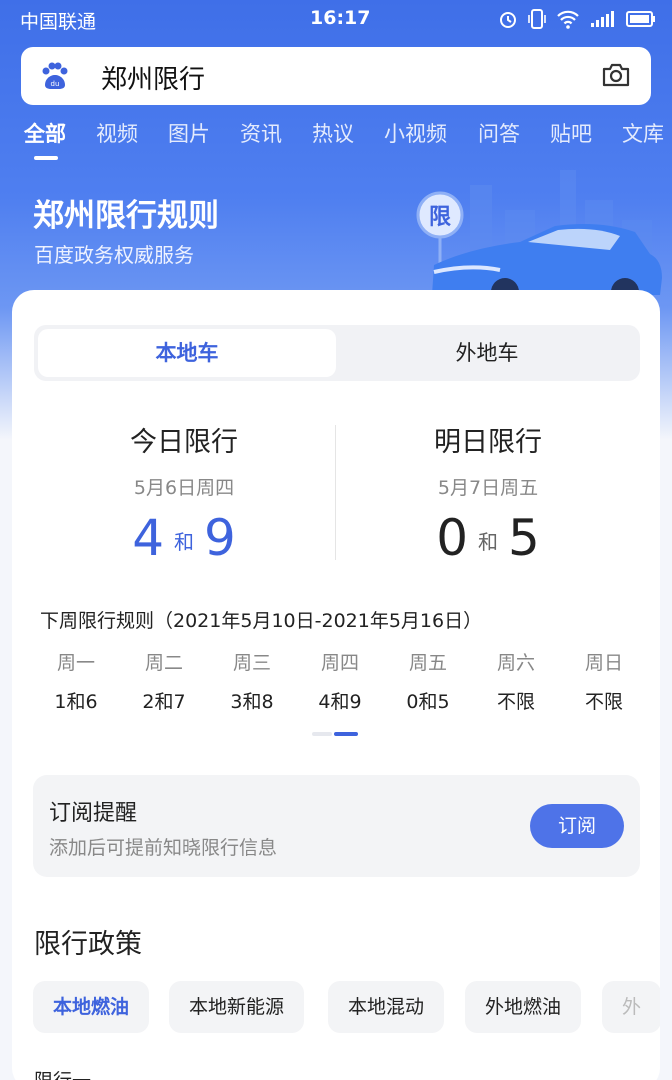 This screenshot has width=672, height=1080. I want to click on camera-icon, so click(616, 75).